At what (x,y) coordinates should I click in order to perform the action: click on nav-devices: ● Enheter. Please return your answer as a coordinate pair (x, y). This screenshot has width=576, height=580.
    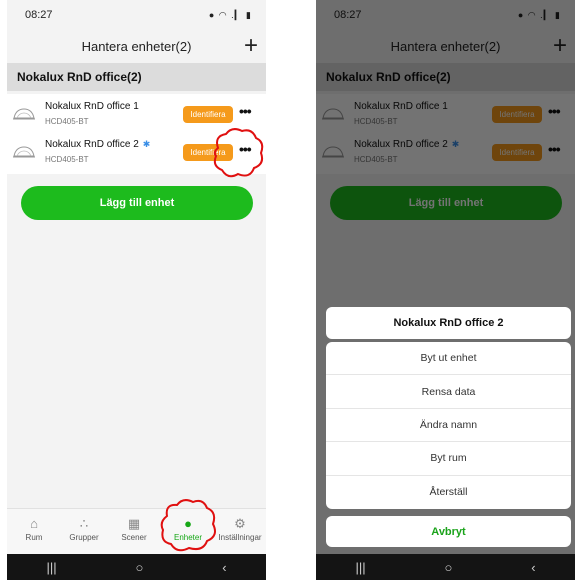
    Looking at the image, I should click on (188, 528).